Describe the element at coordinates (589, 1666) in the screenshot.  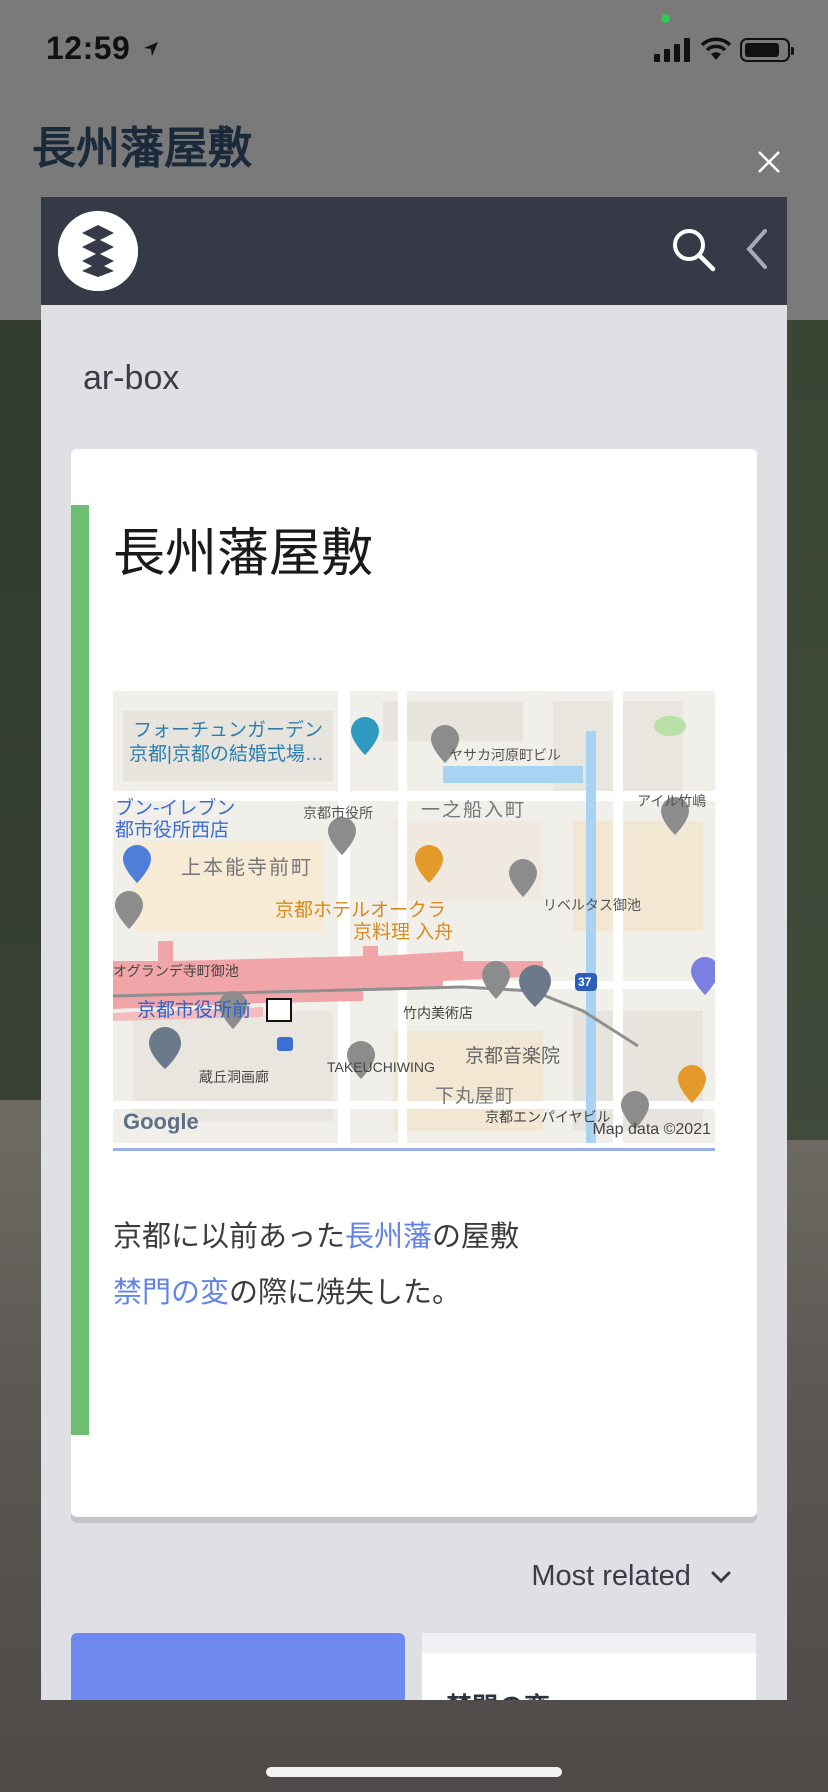
I see `related-card: 禁門の変` at that location.